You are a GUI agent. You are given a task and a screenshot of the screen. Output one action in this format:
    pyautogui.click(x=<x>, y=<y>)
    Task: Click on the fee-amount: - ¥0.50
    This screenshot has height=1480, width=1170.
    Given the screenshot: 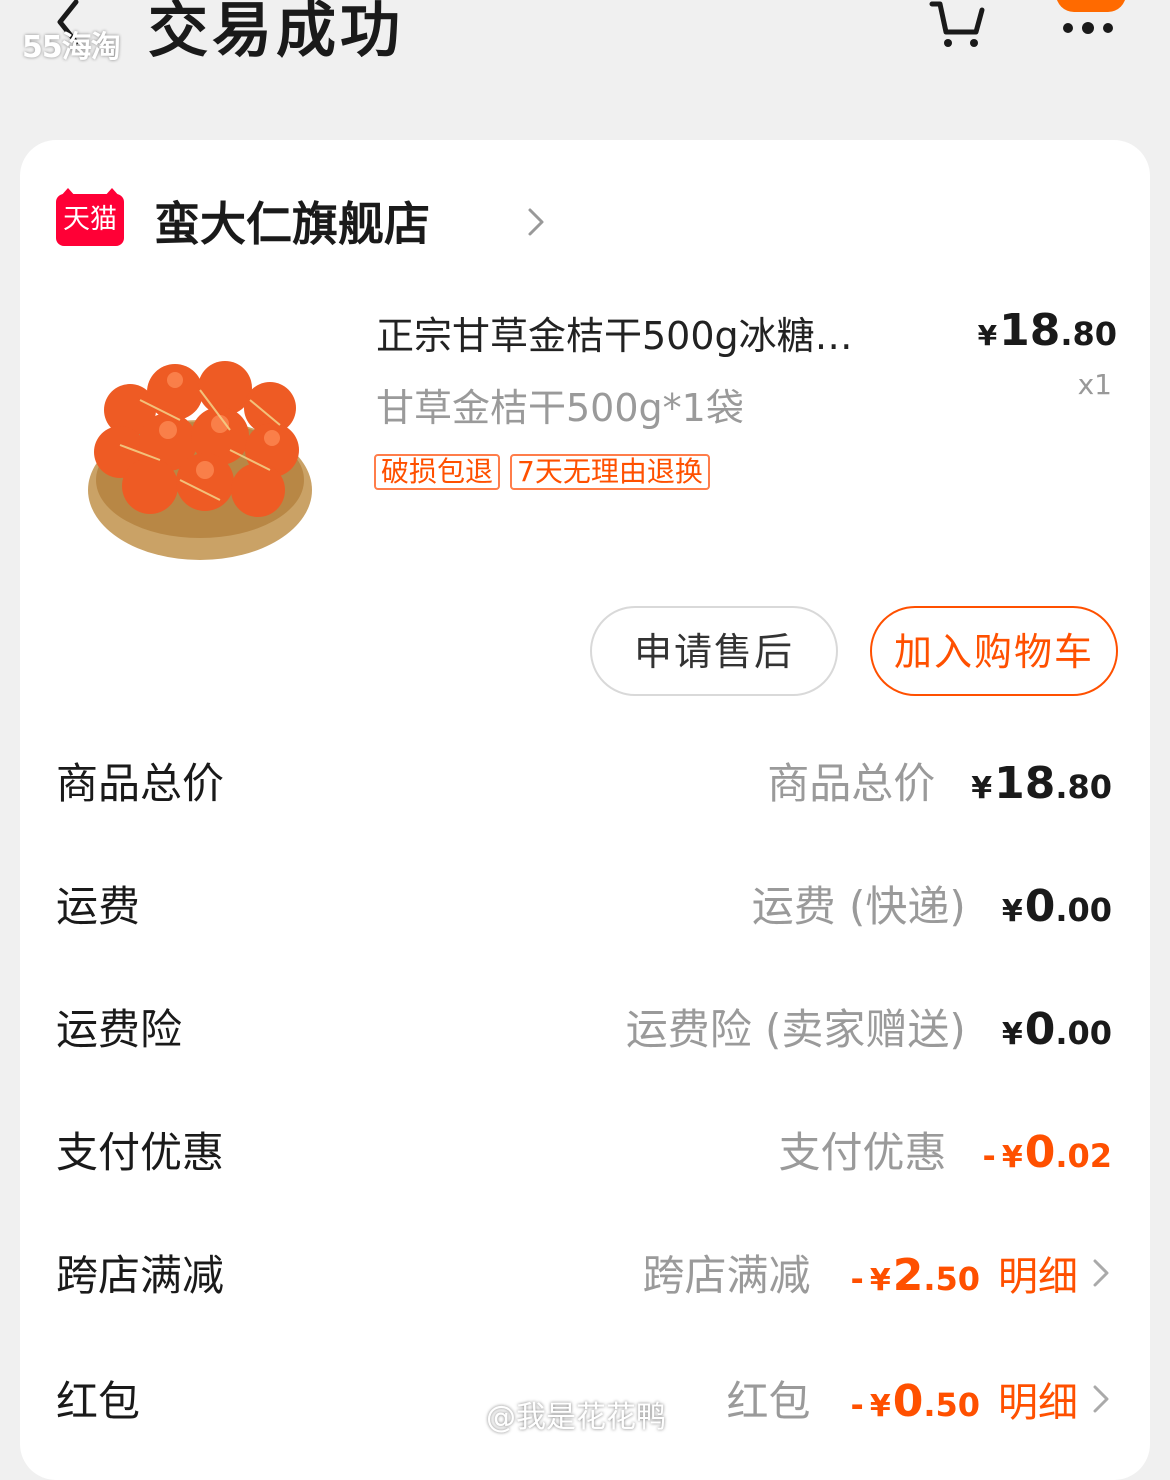 What is the action you would take?
    pyautogui.click(x=915, y=1401)
    